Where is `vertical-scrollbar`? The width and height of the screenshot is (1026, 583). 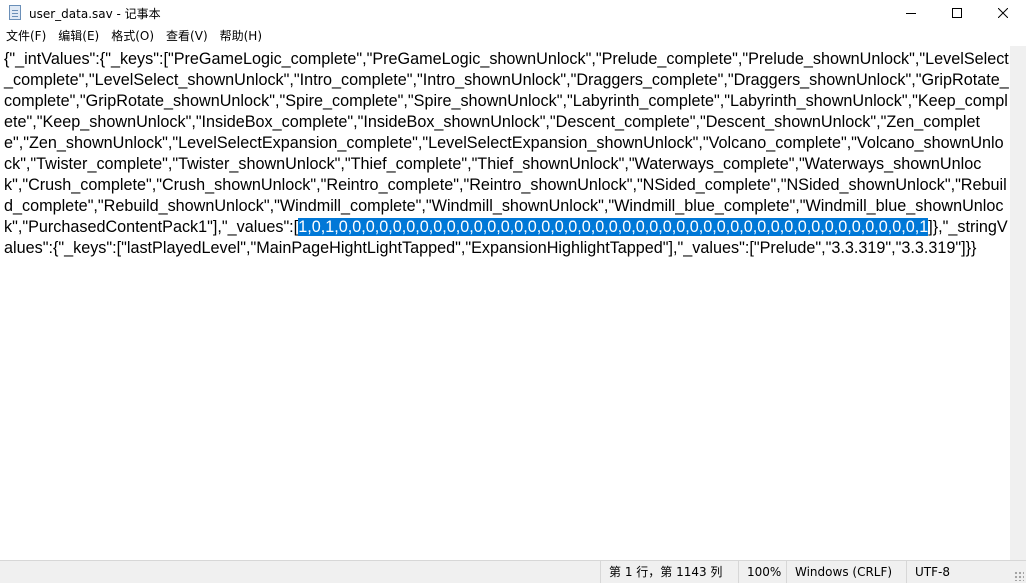
vertical-scrollbar is located at coordinates (1018, 303).